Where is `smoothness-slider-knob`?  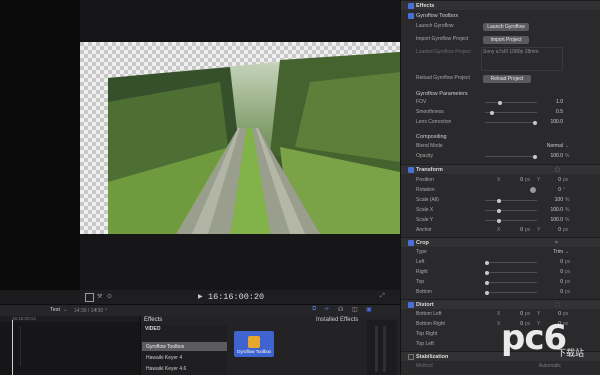 smoothness-slider-knob is located at coordinates (492, 112).